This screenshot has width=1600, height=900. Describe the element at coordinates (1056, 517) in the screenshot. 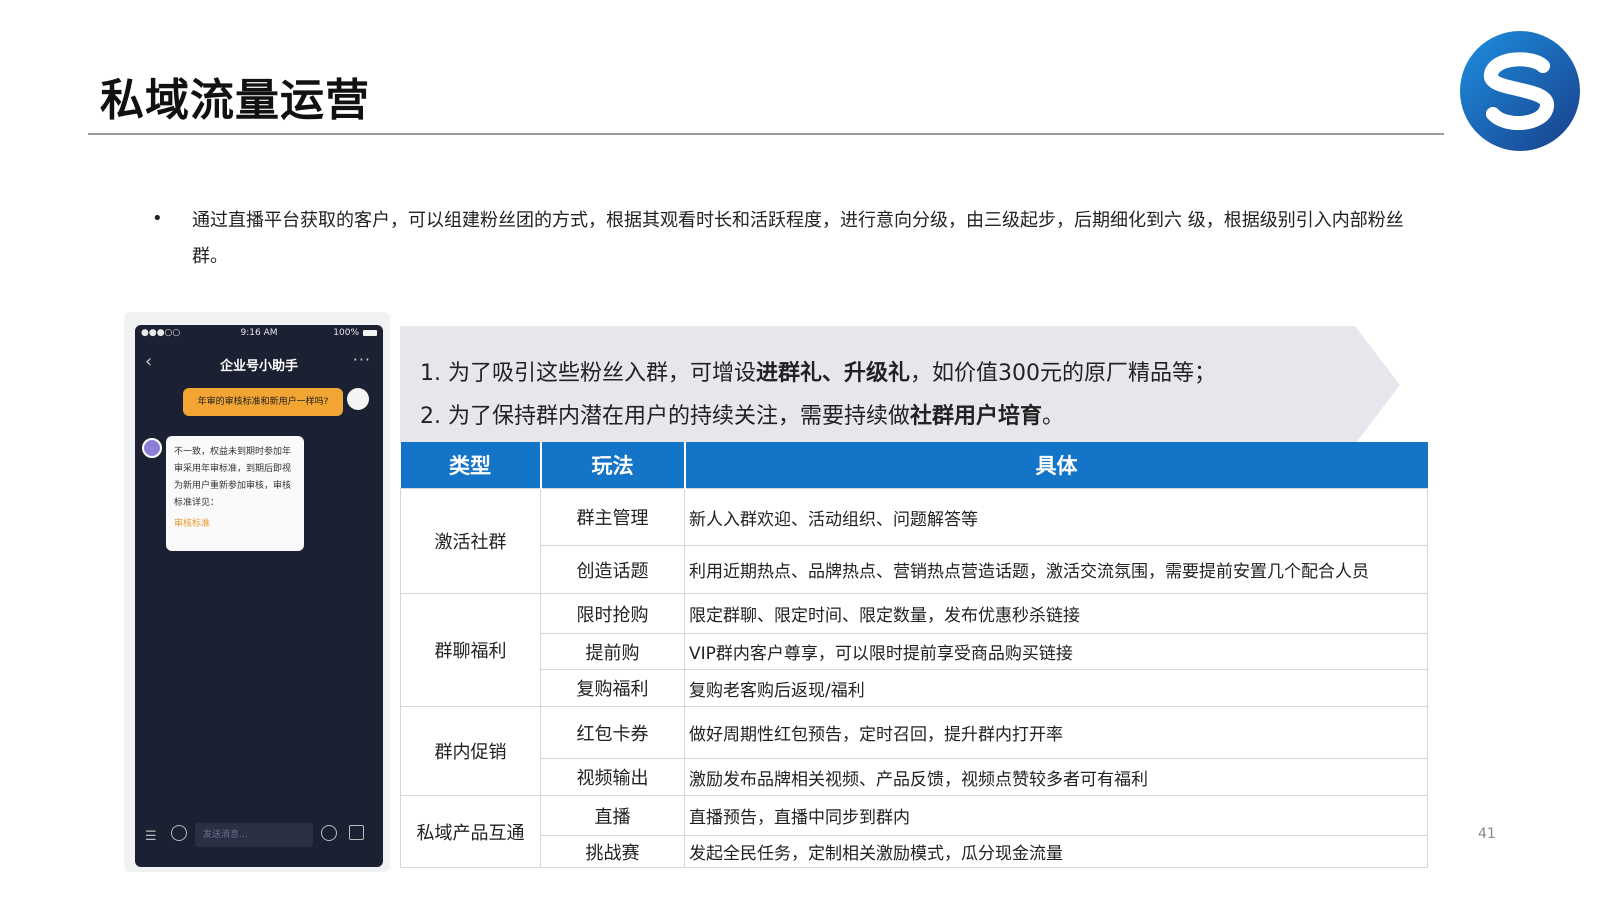

I see `detail-cell: 新人入群欢迎、活动组织、问题解答等` at that location.